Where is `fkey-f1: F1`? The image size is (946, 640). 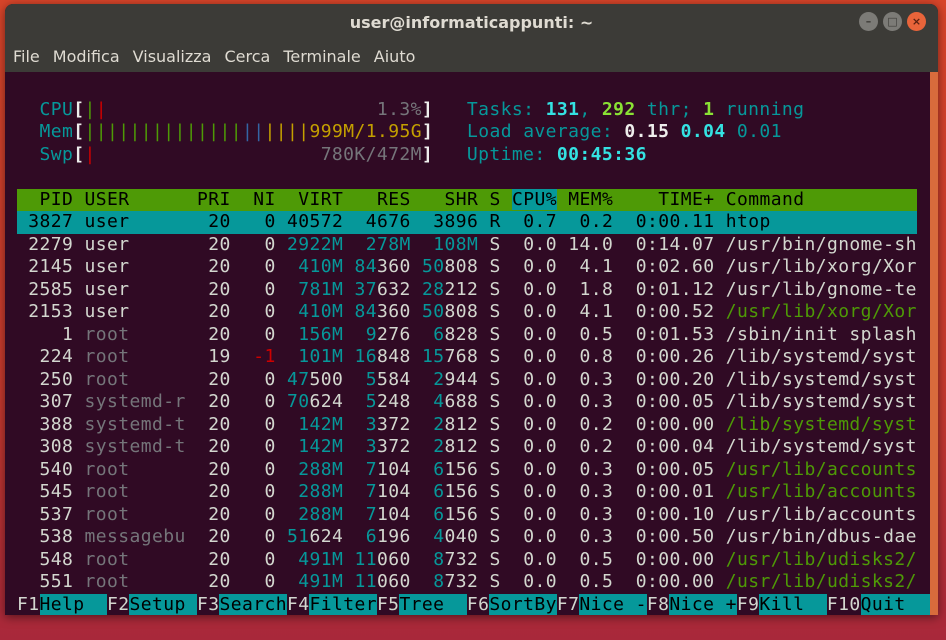
fkey-f1: F1 is located at coordinates (28, 604).